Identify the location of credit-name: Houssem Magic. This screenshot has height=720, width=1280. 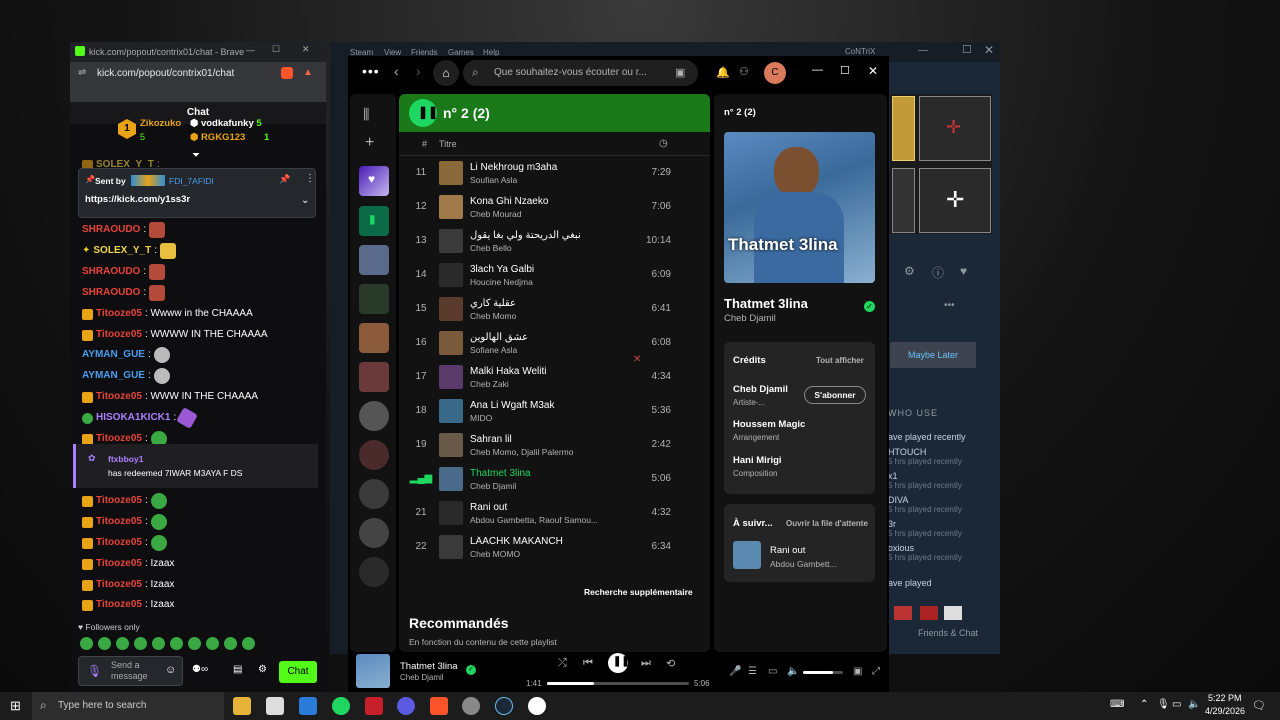
(769, 424).